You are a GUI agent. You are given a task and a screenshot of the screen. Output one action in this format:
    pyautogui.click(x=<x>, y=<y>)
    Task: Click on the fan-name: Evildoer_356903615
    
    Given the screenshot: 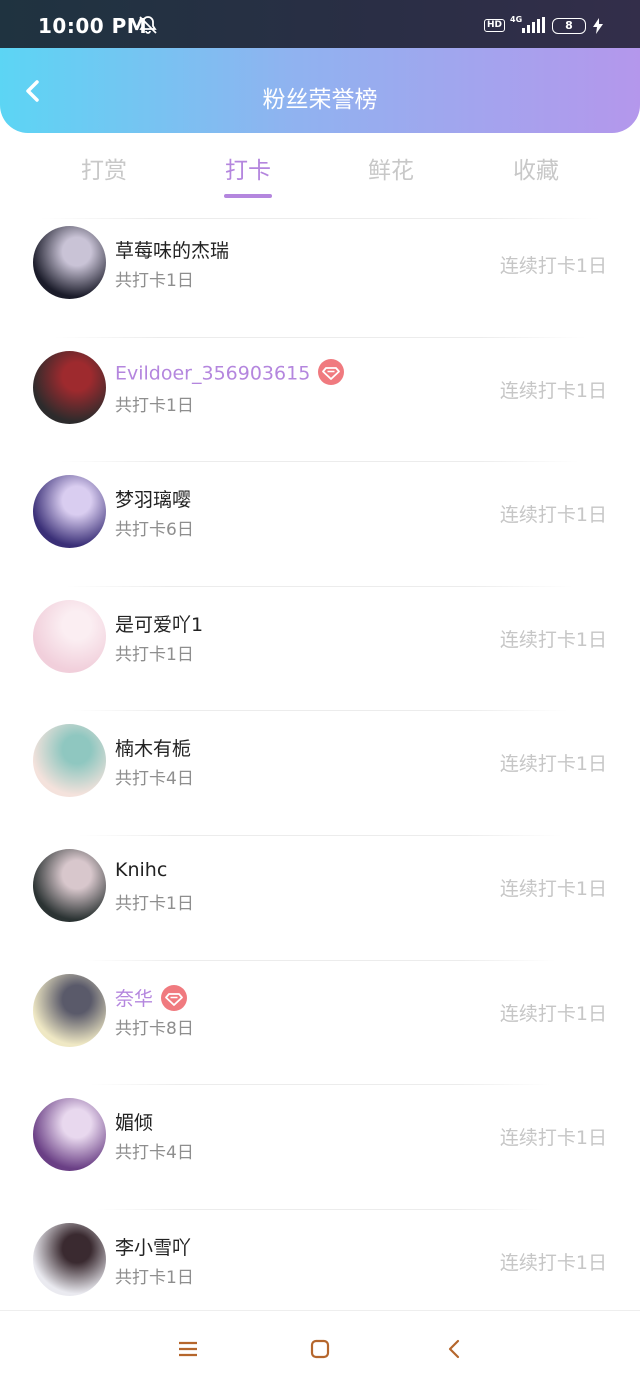 What is the action you would take?
    pyautogui.click(x=230, y=373)
    